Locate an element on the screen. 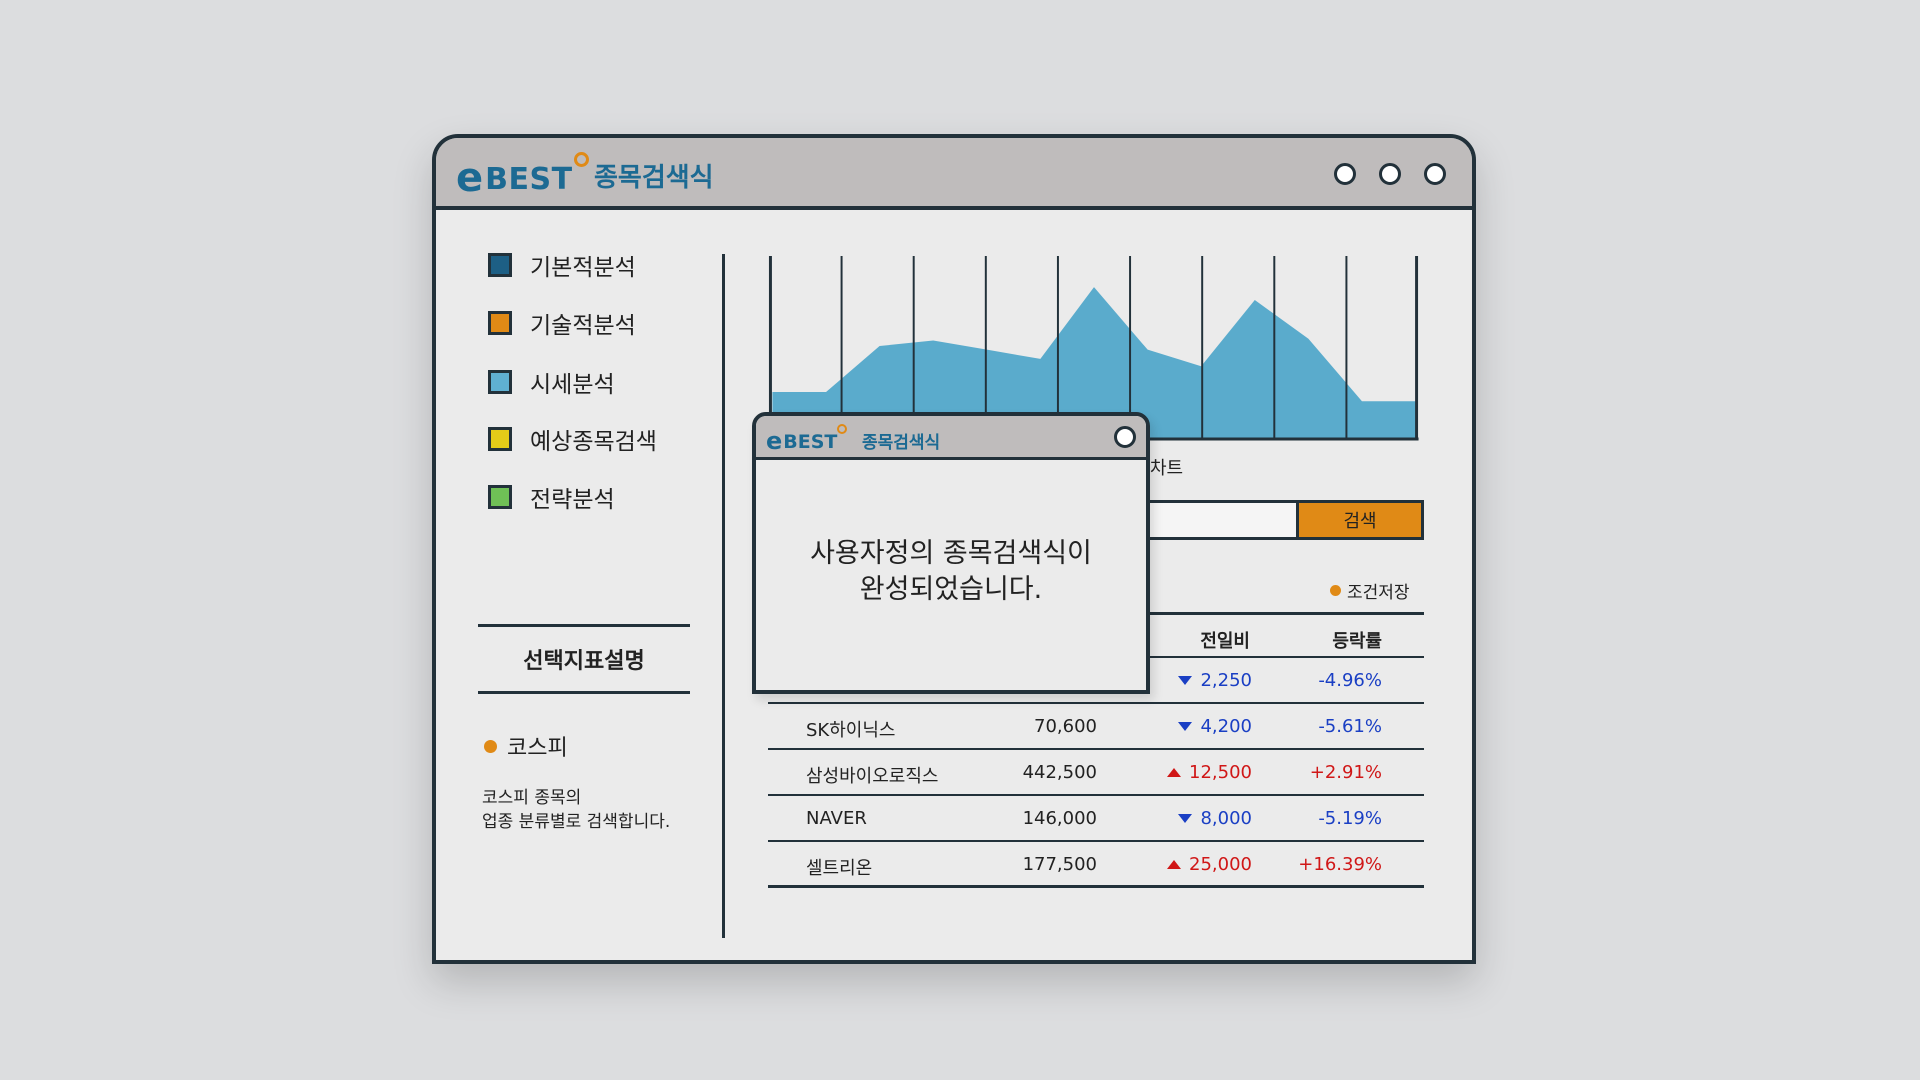 This screenshot has width=1920, height=1080. completion-dialog: e BEST 종목검색식 사용자정의 종목검색식이 완성되었습니다. is located at coordinates (951, 553).